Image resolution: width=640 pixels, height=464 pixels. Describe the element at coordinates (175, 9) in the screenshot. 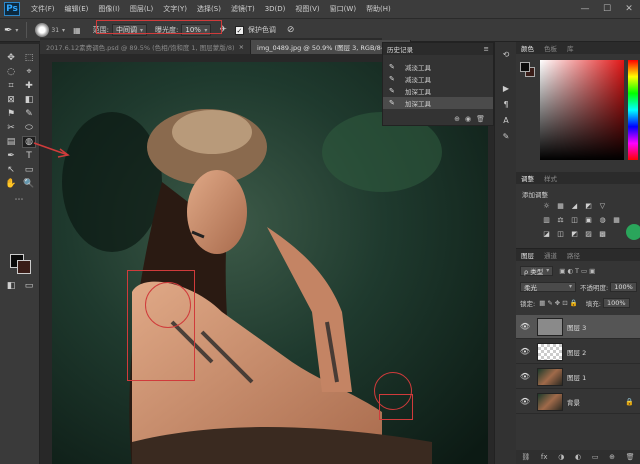

I see `menu-type: 文字(Y)` at that location.